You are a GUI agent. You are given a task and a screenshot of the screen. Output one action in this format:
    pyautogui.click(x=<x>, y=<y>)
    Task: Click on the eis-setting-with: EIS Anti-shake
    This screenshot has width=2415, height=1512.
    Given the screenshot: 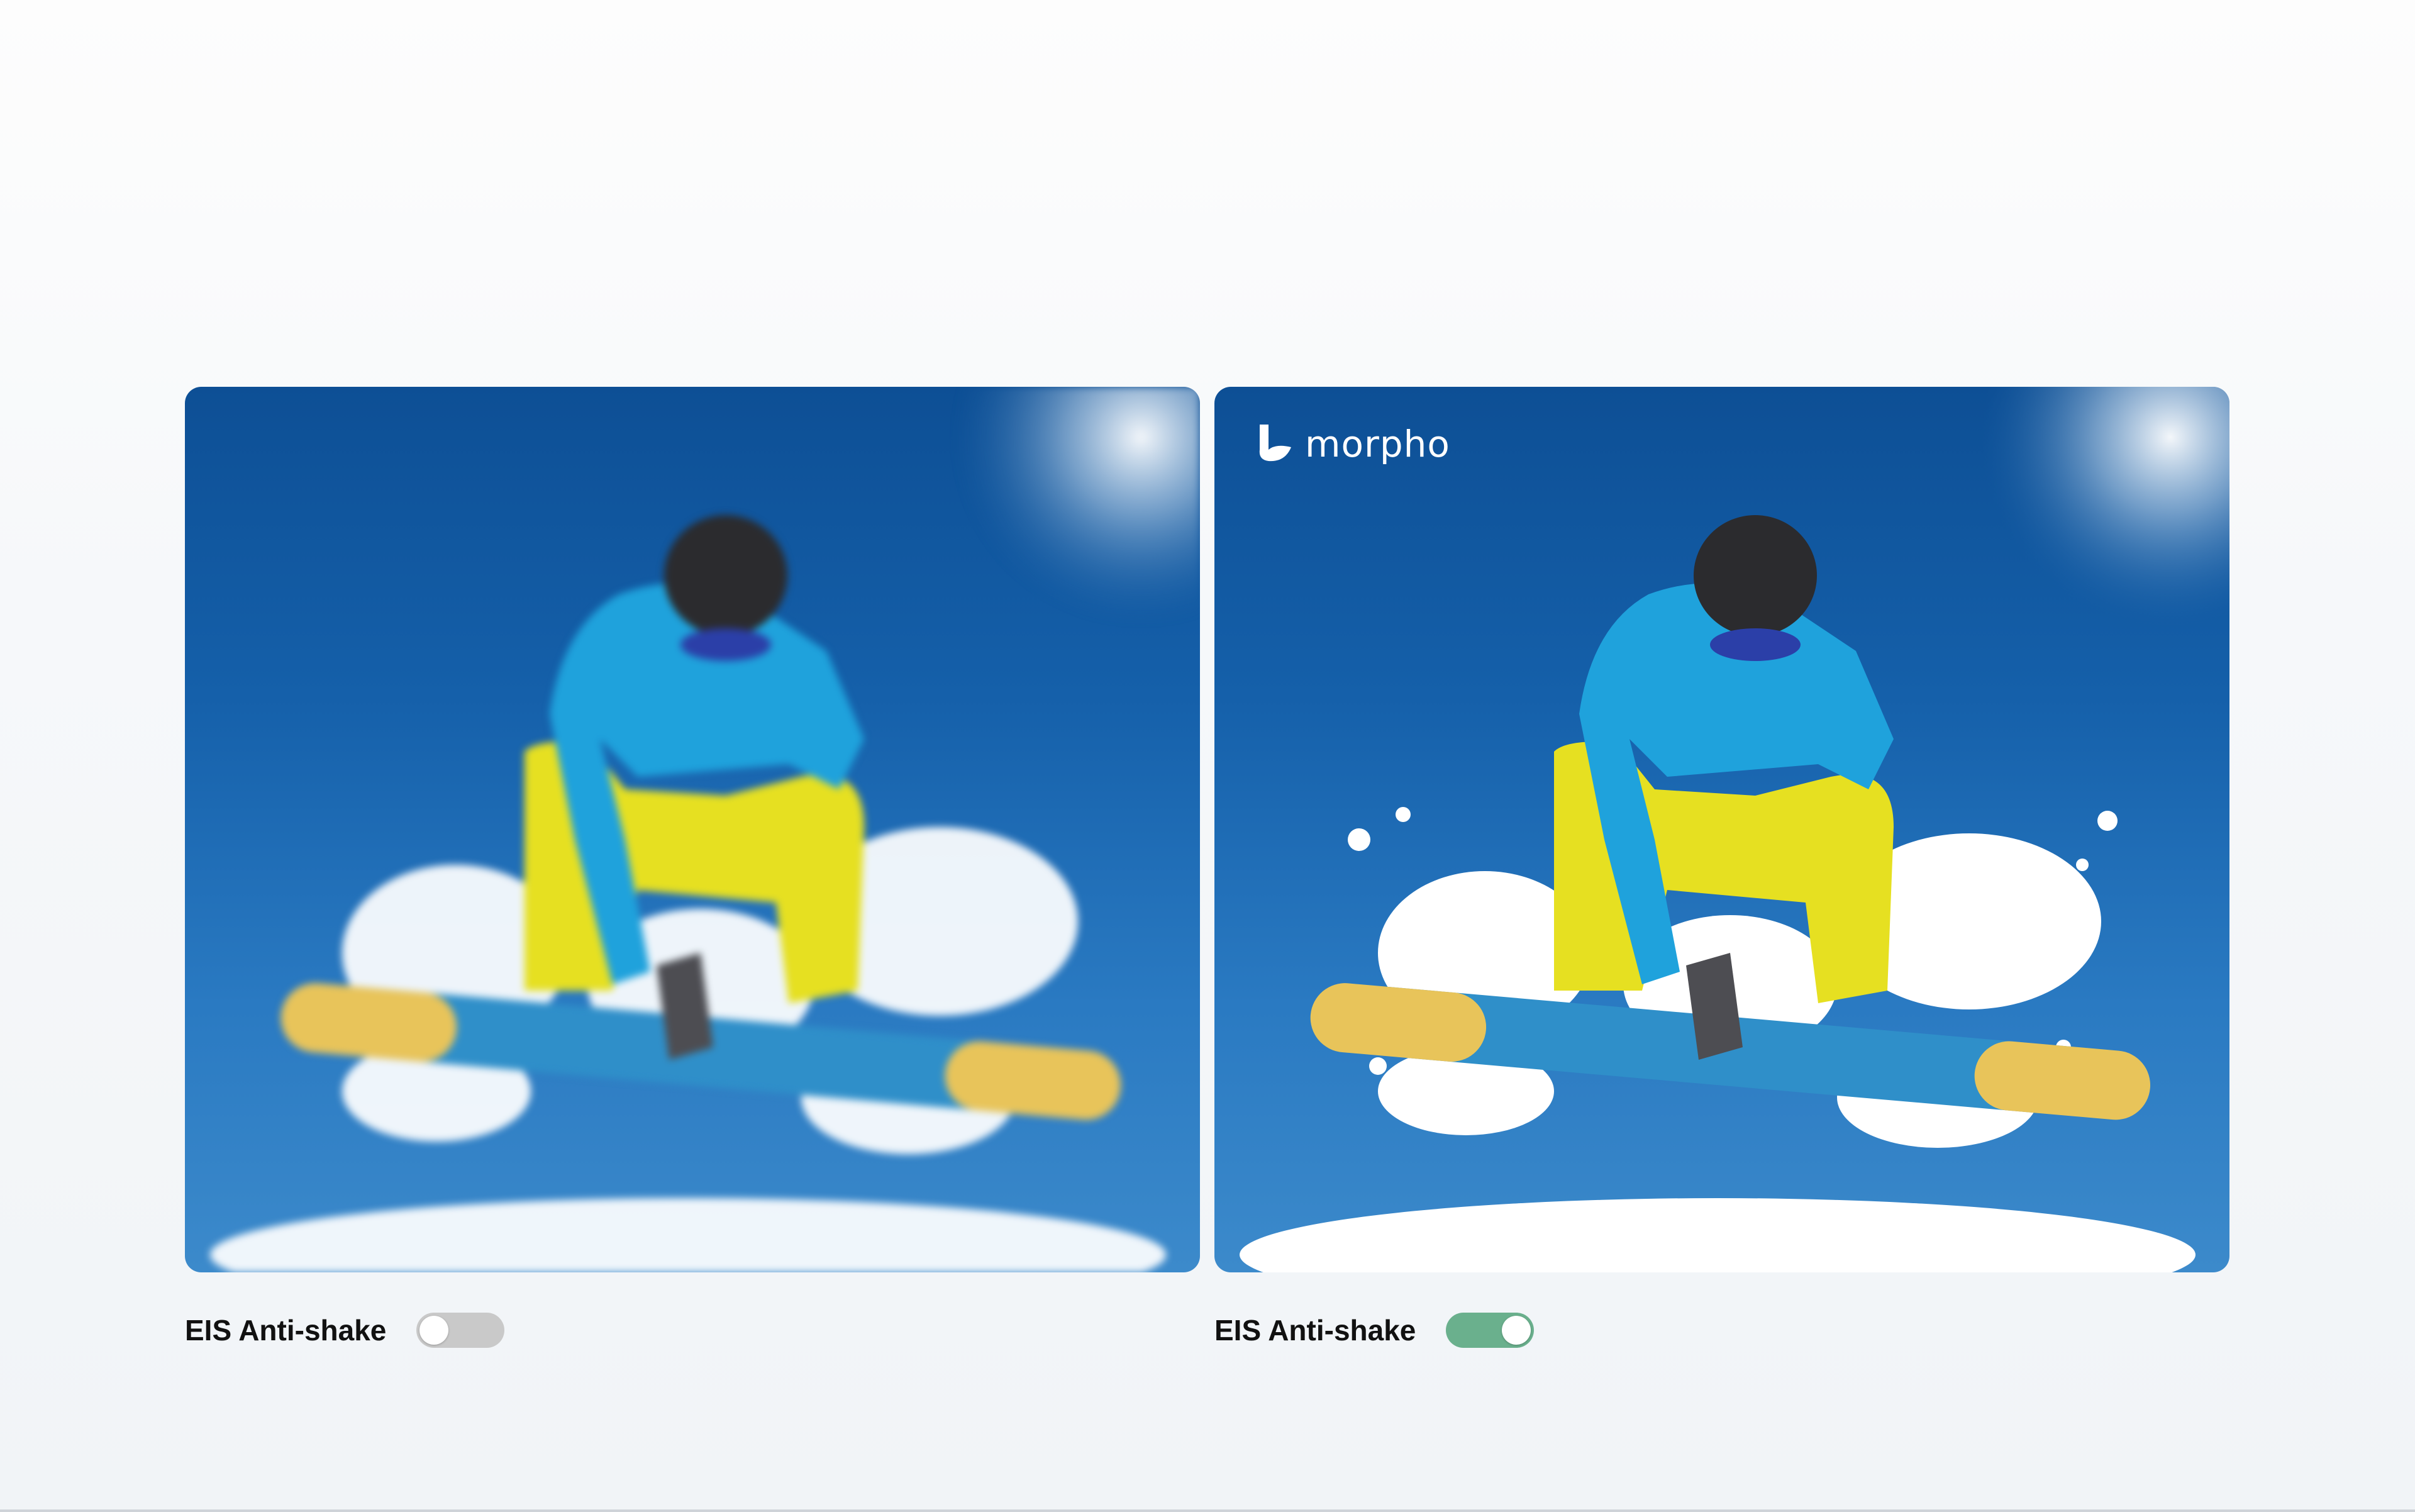 What is the action you would take?
    pyautogui.click(x=1374, y=1330)
    